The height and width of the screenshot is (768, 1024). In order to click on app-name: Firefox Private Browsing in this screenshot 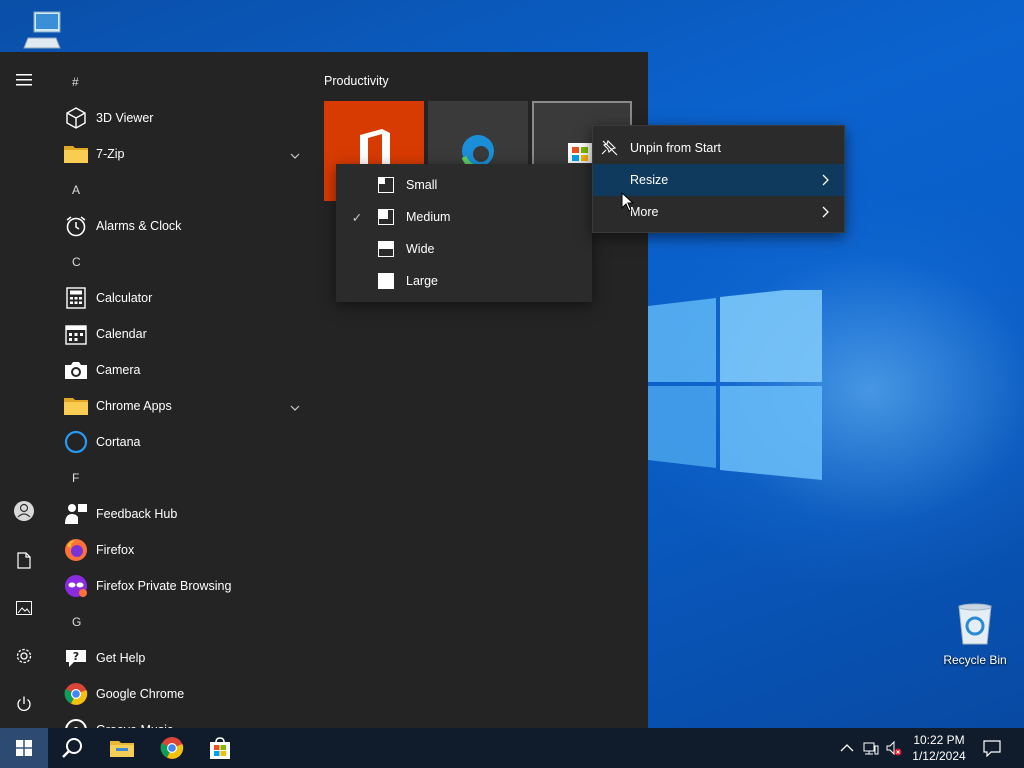, I will do `click(164, 586)`.